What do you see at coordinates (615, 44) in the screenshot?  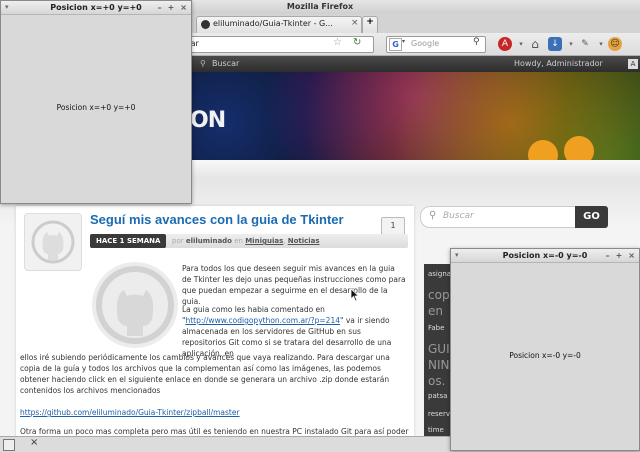 I see `smiley-icon: ☺` at bounding box center [615, 44].